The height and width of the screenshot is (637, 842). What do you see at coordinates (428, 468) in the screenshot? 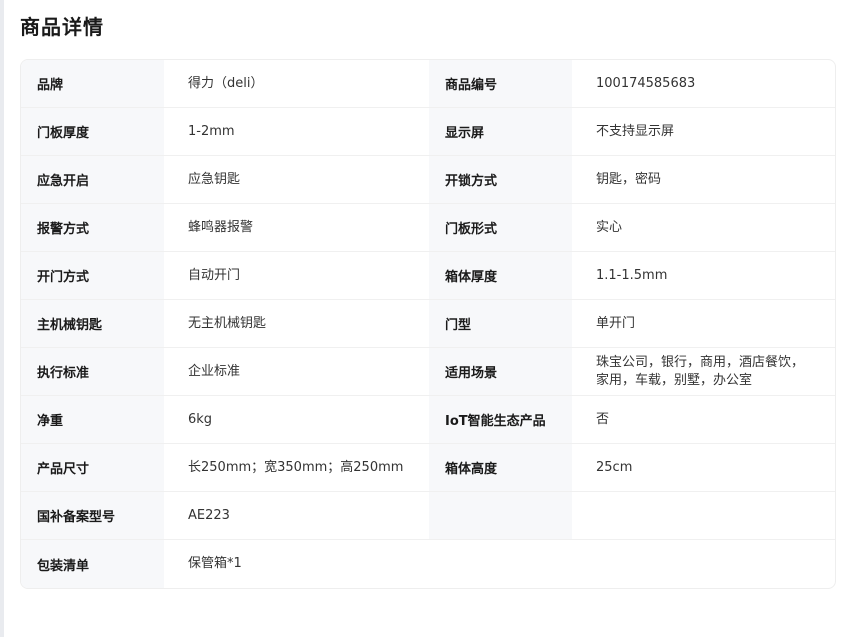
I see `spec-row: 产品尺寸 长250mm；宽350mm；高250mm 箱体高度 25cm` at bounding box center [428, 468].